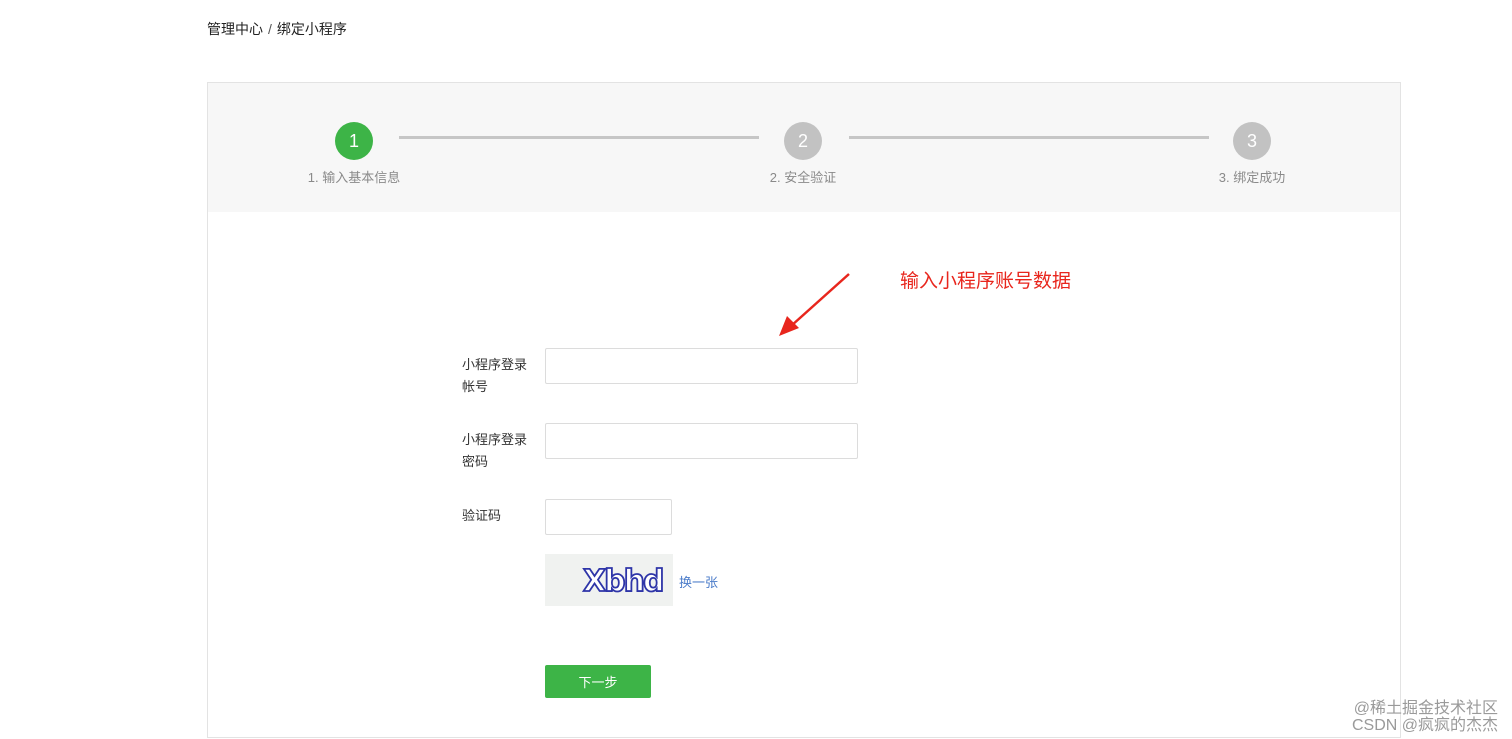 Image resolution: width=1512 pixels, height=739 pixels. What do you see at coordinates (495, 450) in the screenshot?
I see `password-label: 小程序登录密码` at bounding box center [495, 450].